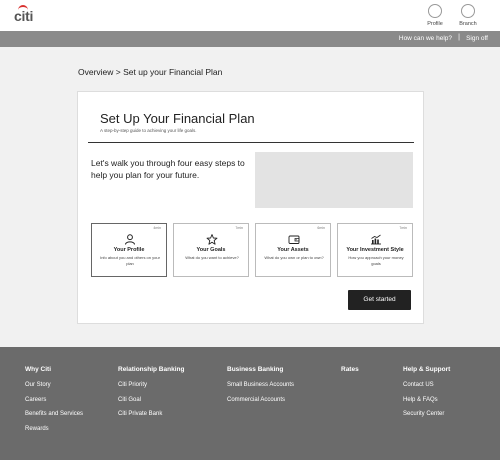 The width and height of the screenshot is (500, 460). What do you see at coordinates (379, 300) in the screenshot?
I see `get-started-button: Get started` at bounding box center [379, 300].